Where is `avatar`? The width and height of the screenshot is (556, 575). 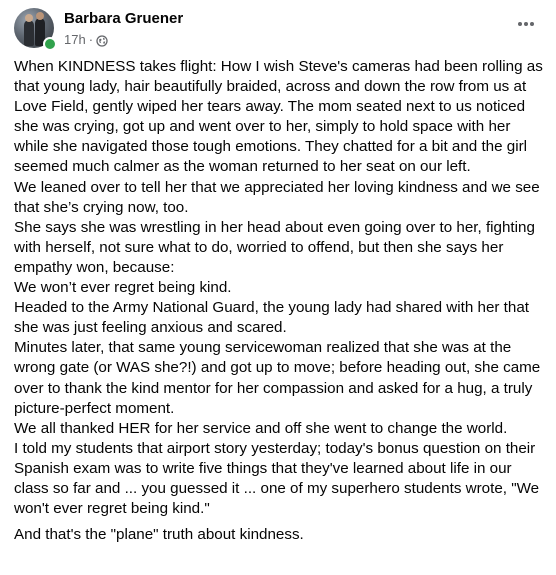 avatar is located at coordinates (35, 29).